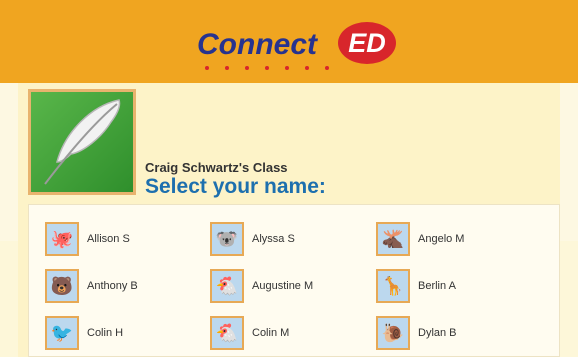 The image size is (578, 357). I want to click on page-title: Select your name:, so click(235, 186).